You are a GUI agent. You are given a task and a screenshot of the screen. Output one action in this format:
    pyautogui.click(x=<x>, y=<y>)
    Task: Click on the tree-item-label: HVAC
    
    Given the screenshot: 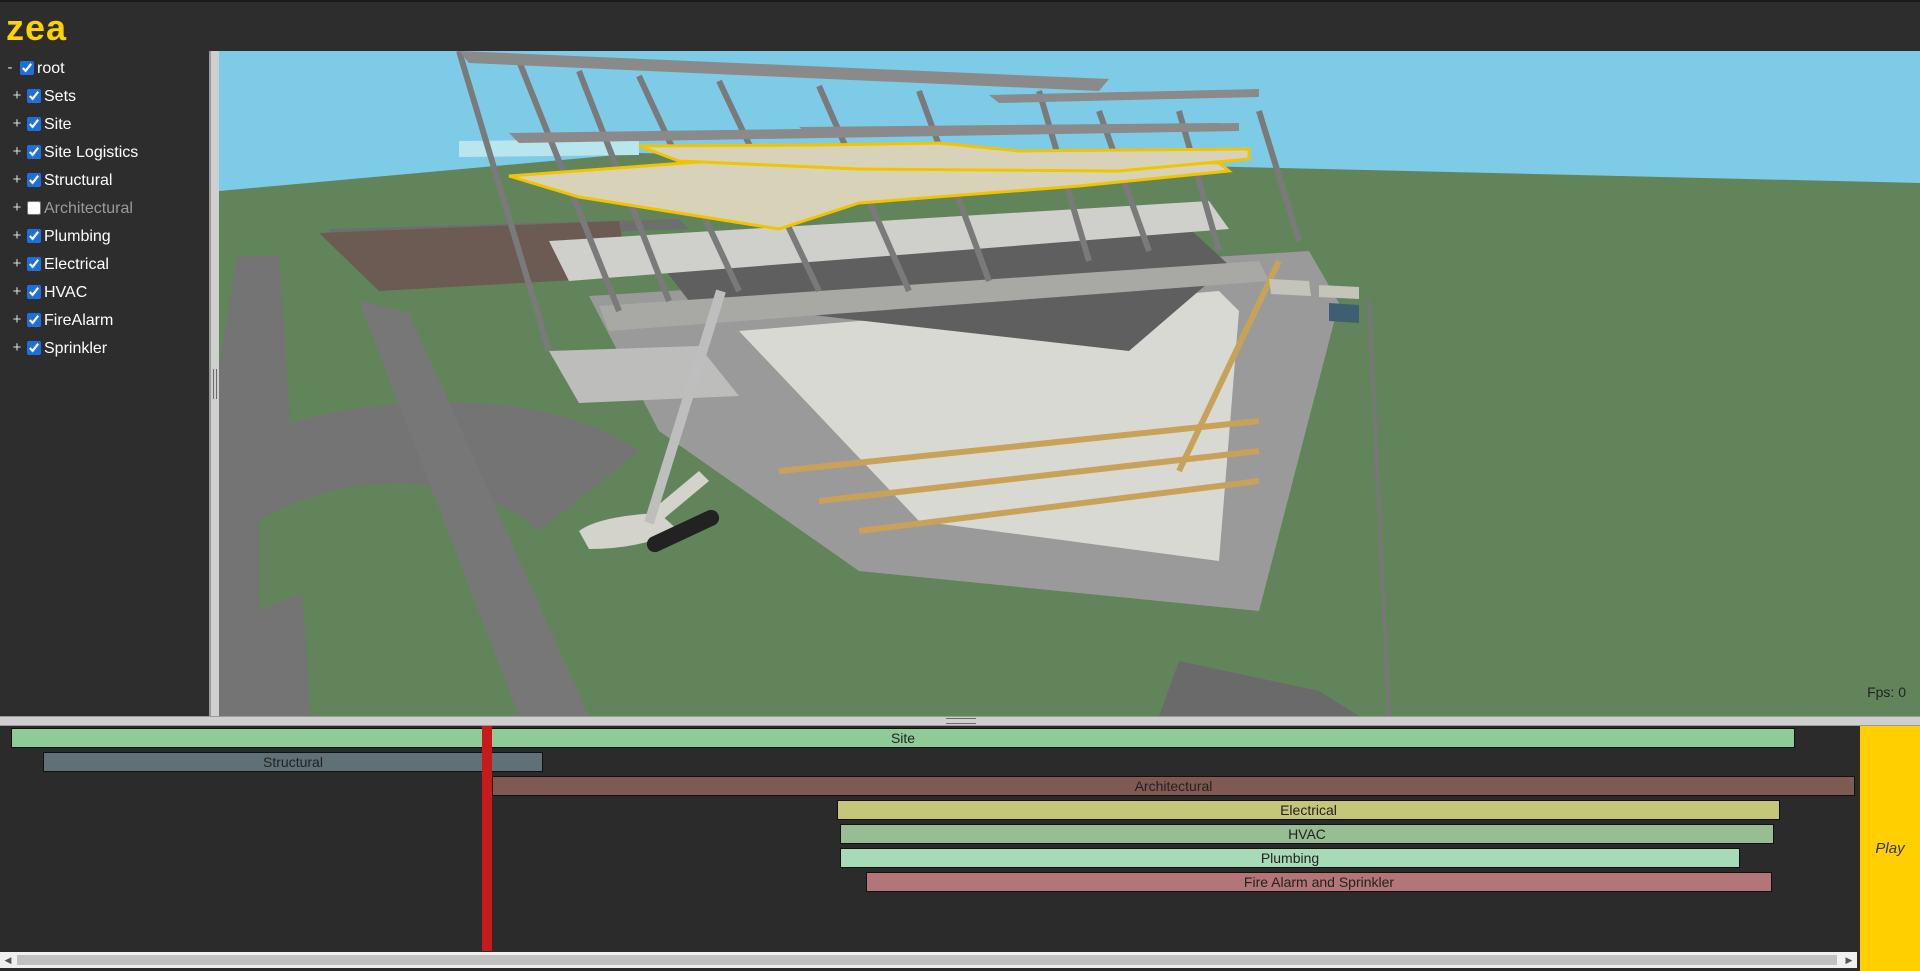 What is the action you would take?
    pyautogui.click(x=65, y=293)
    